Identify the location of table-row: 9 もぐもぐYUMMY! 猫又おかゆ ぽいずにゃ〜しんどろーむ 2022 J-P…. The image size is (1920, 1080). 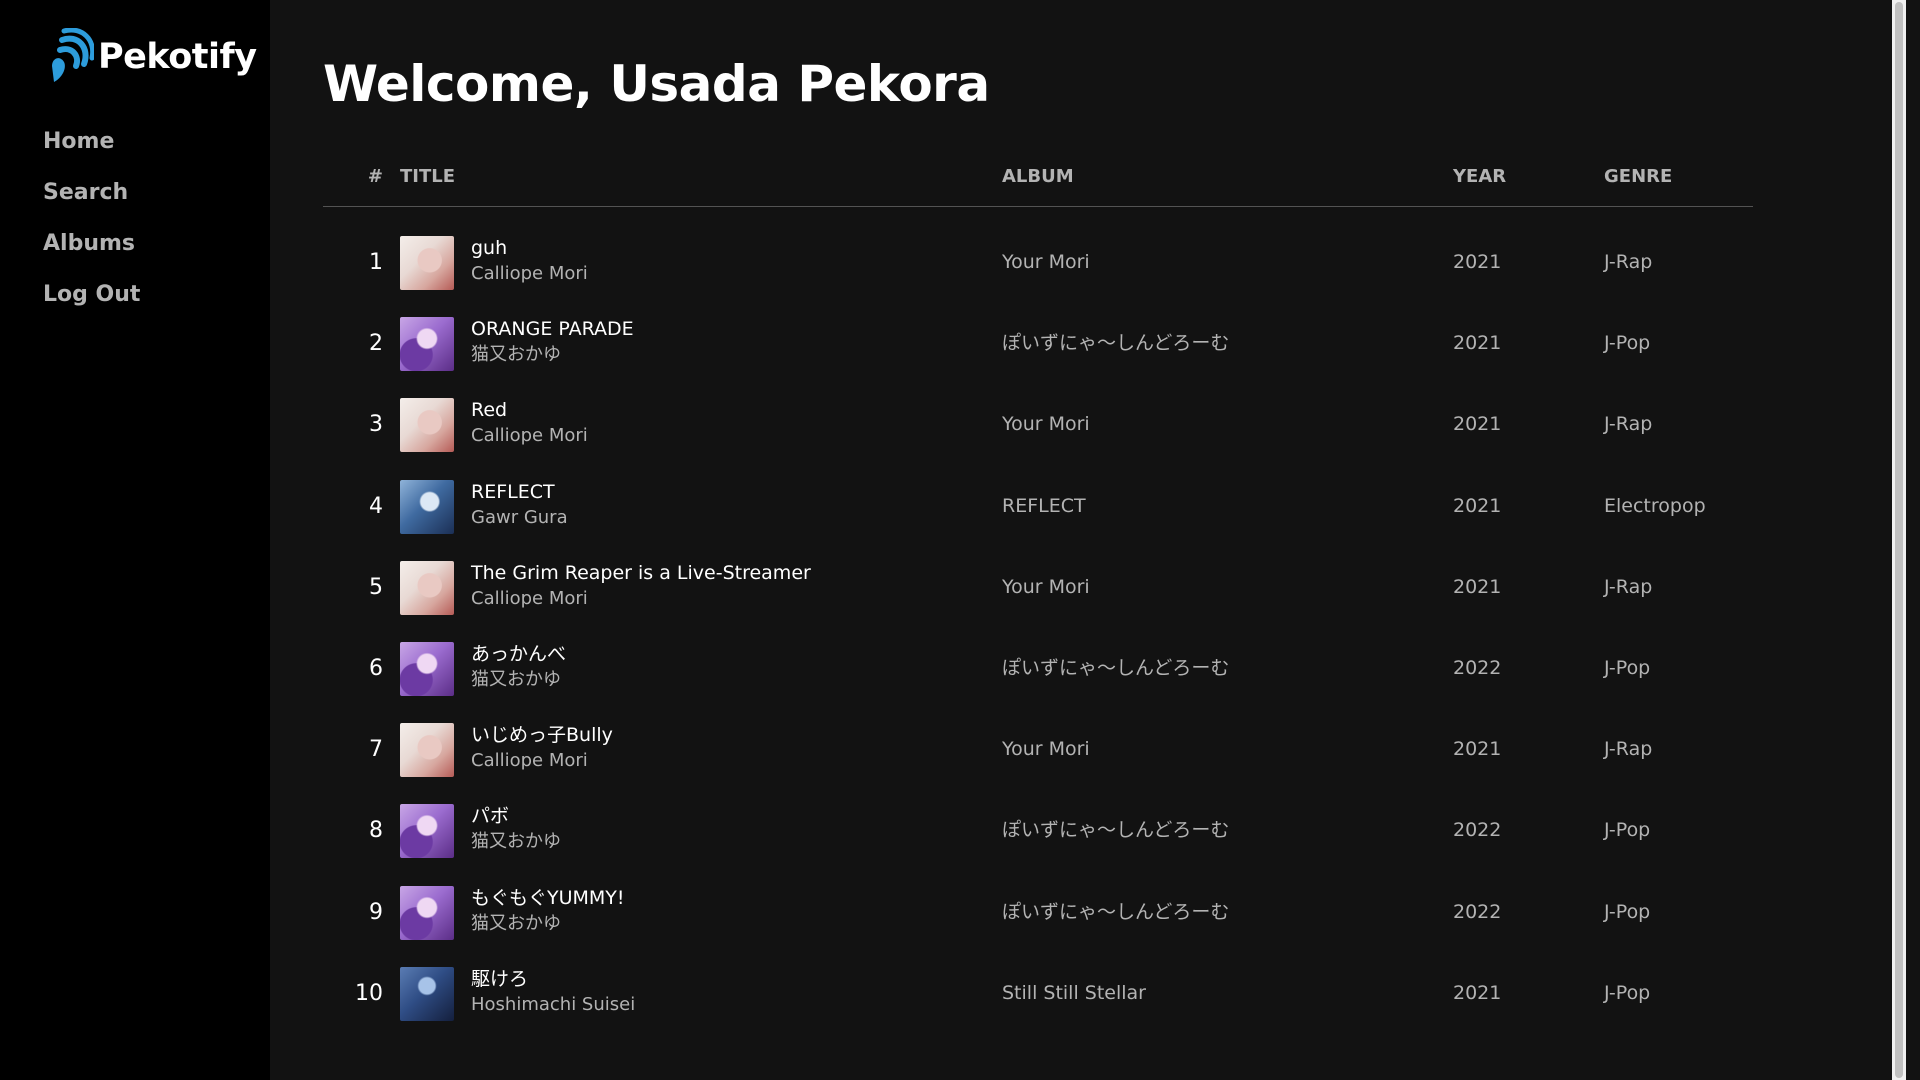
(1038, 912).